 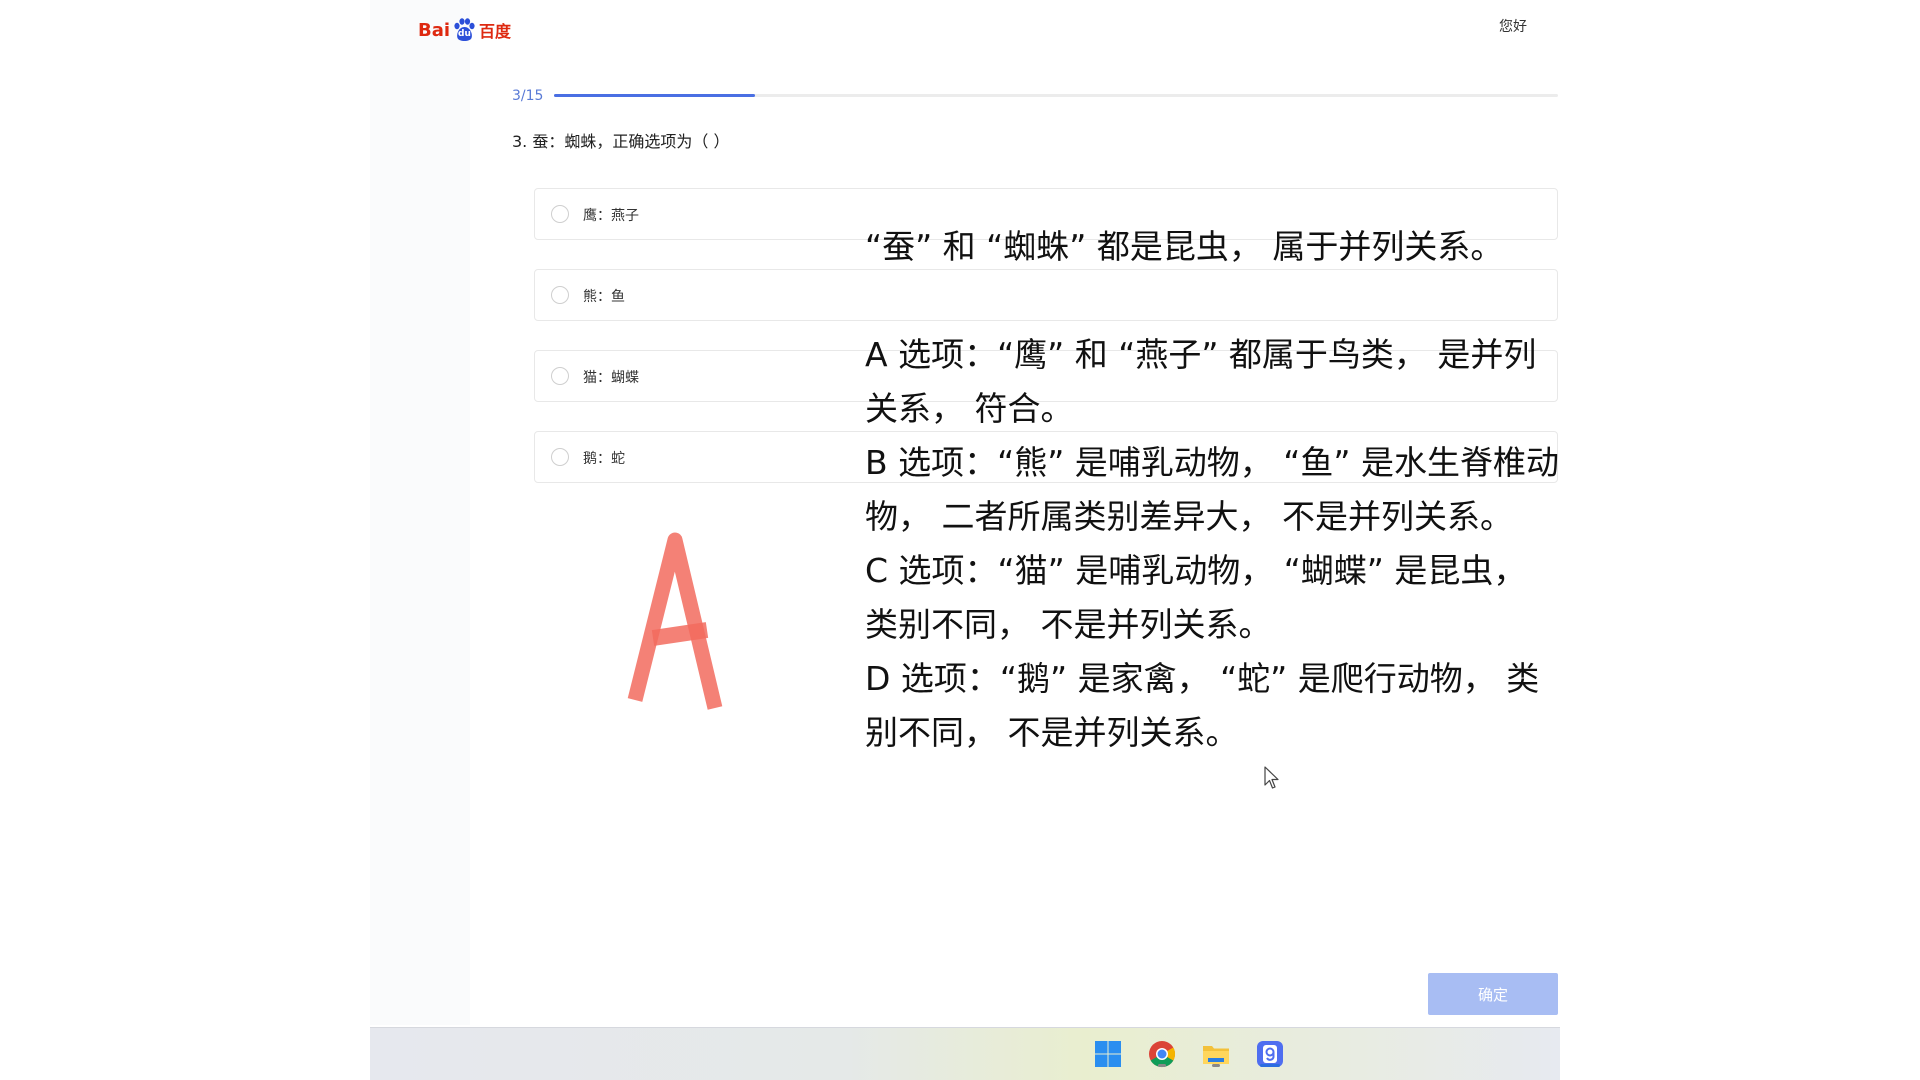 I want to click on option-label: 熊：鱼, so click(x=604, y=297).